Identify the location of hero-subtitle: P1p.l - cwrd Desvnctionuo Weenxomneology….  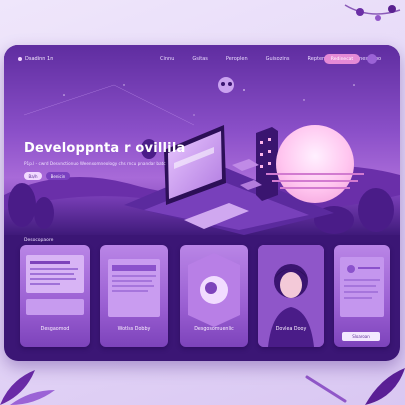
(95, 163).